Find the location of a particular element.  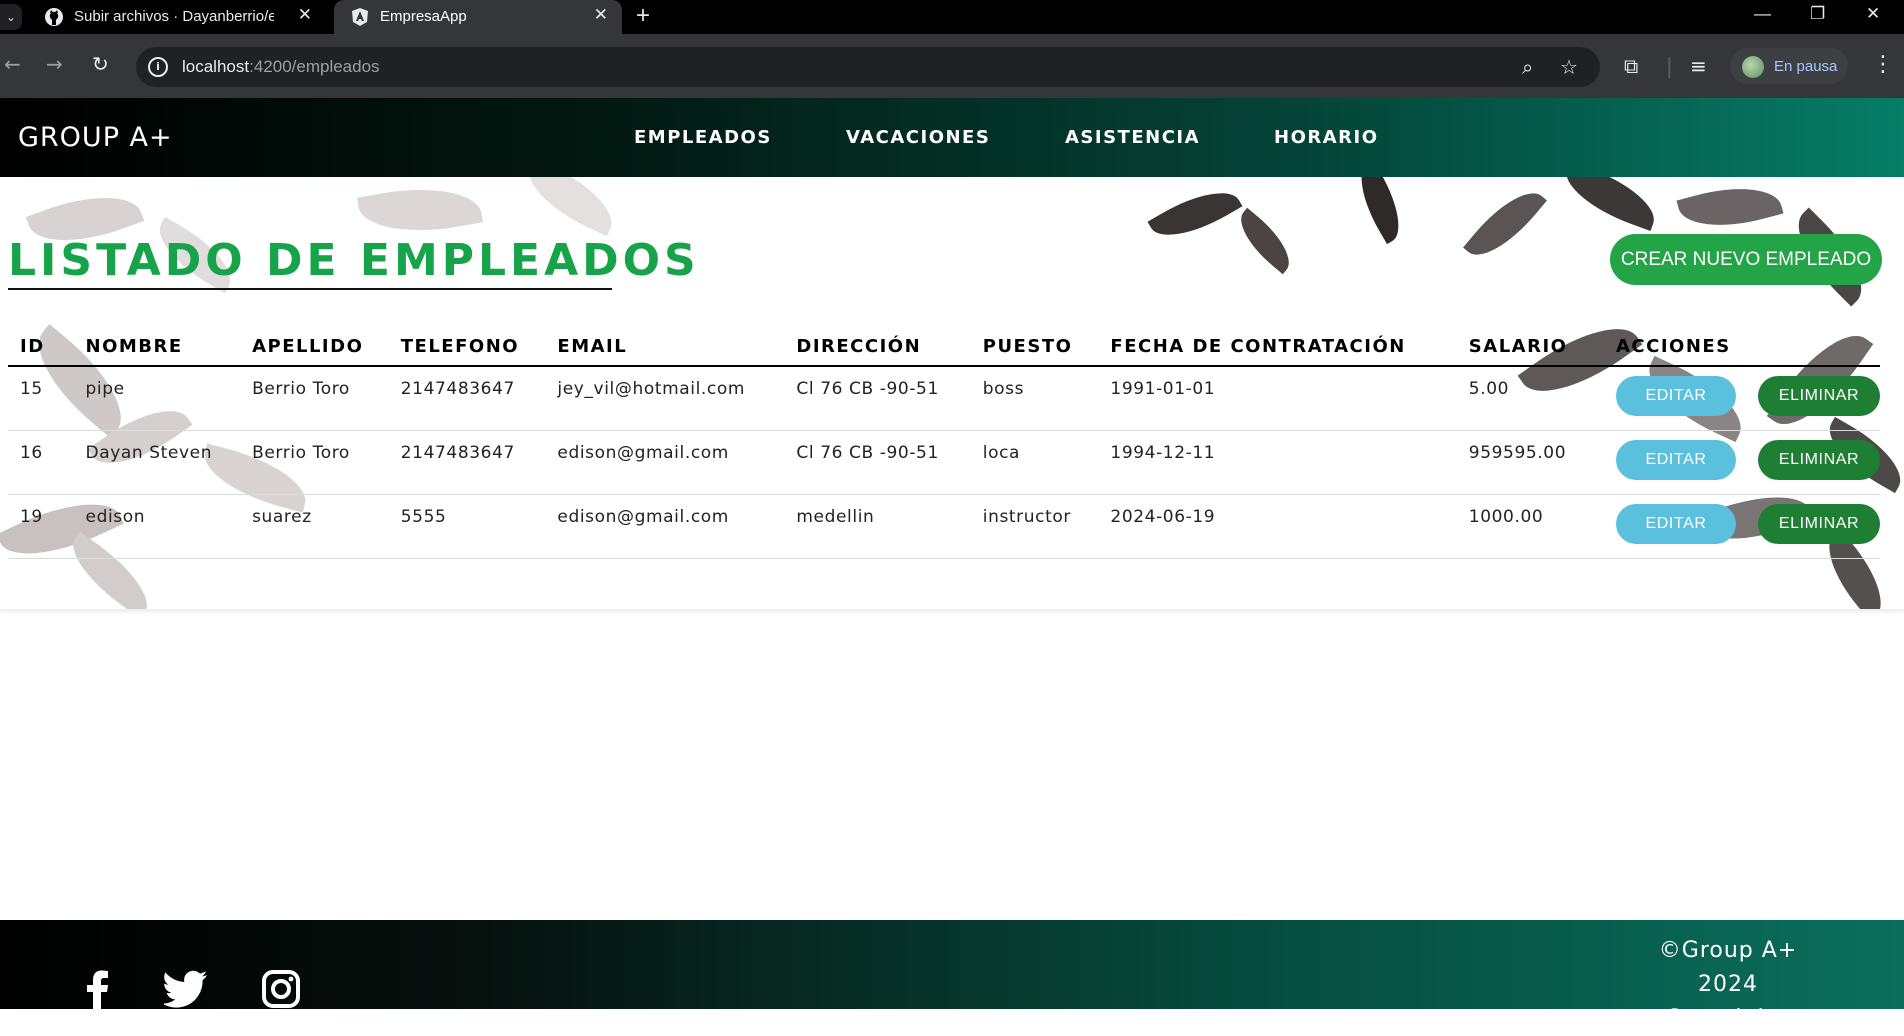

header-salario: SALARIO is located at coordinates (1530, 347).